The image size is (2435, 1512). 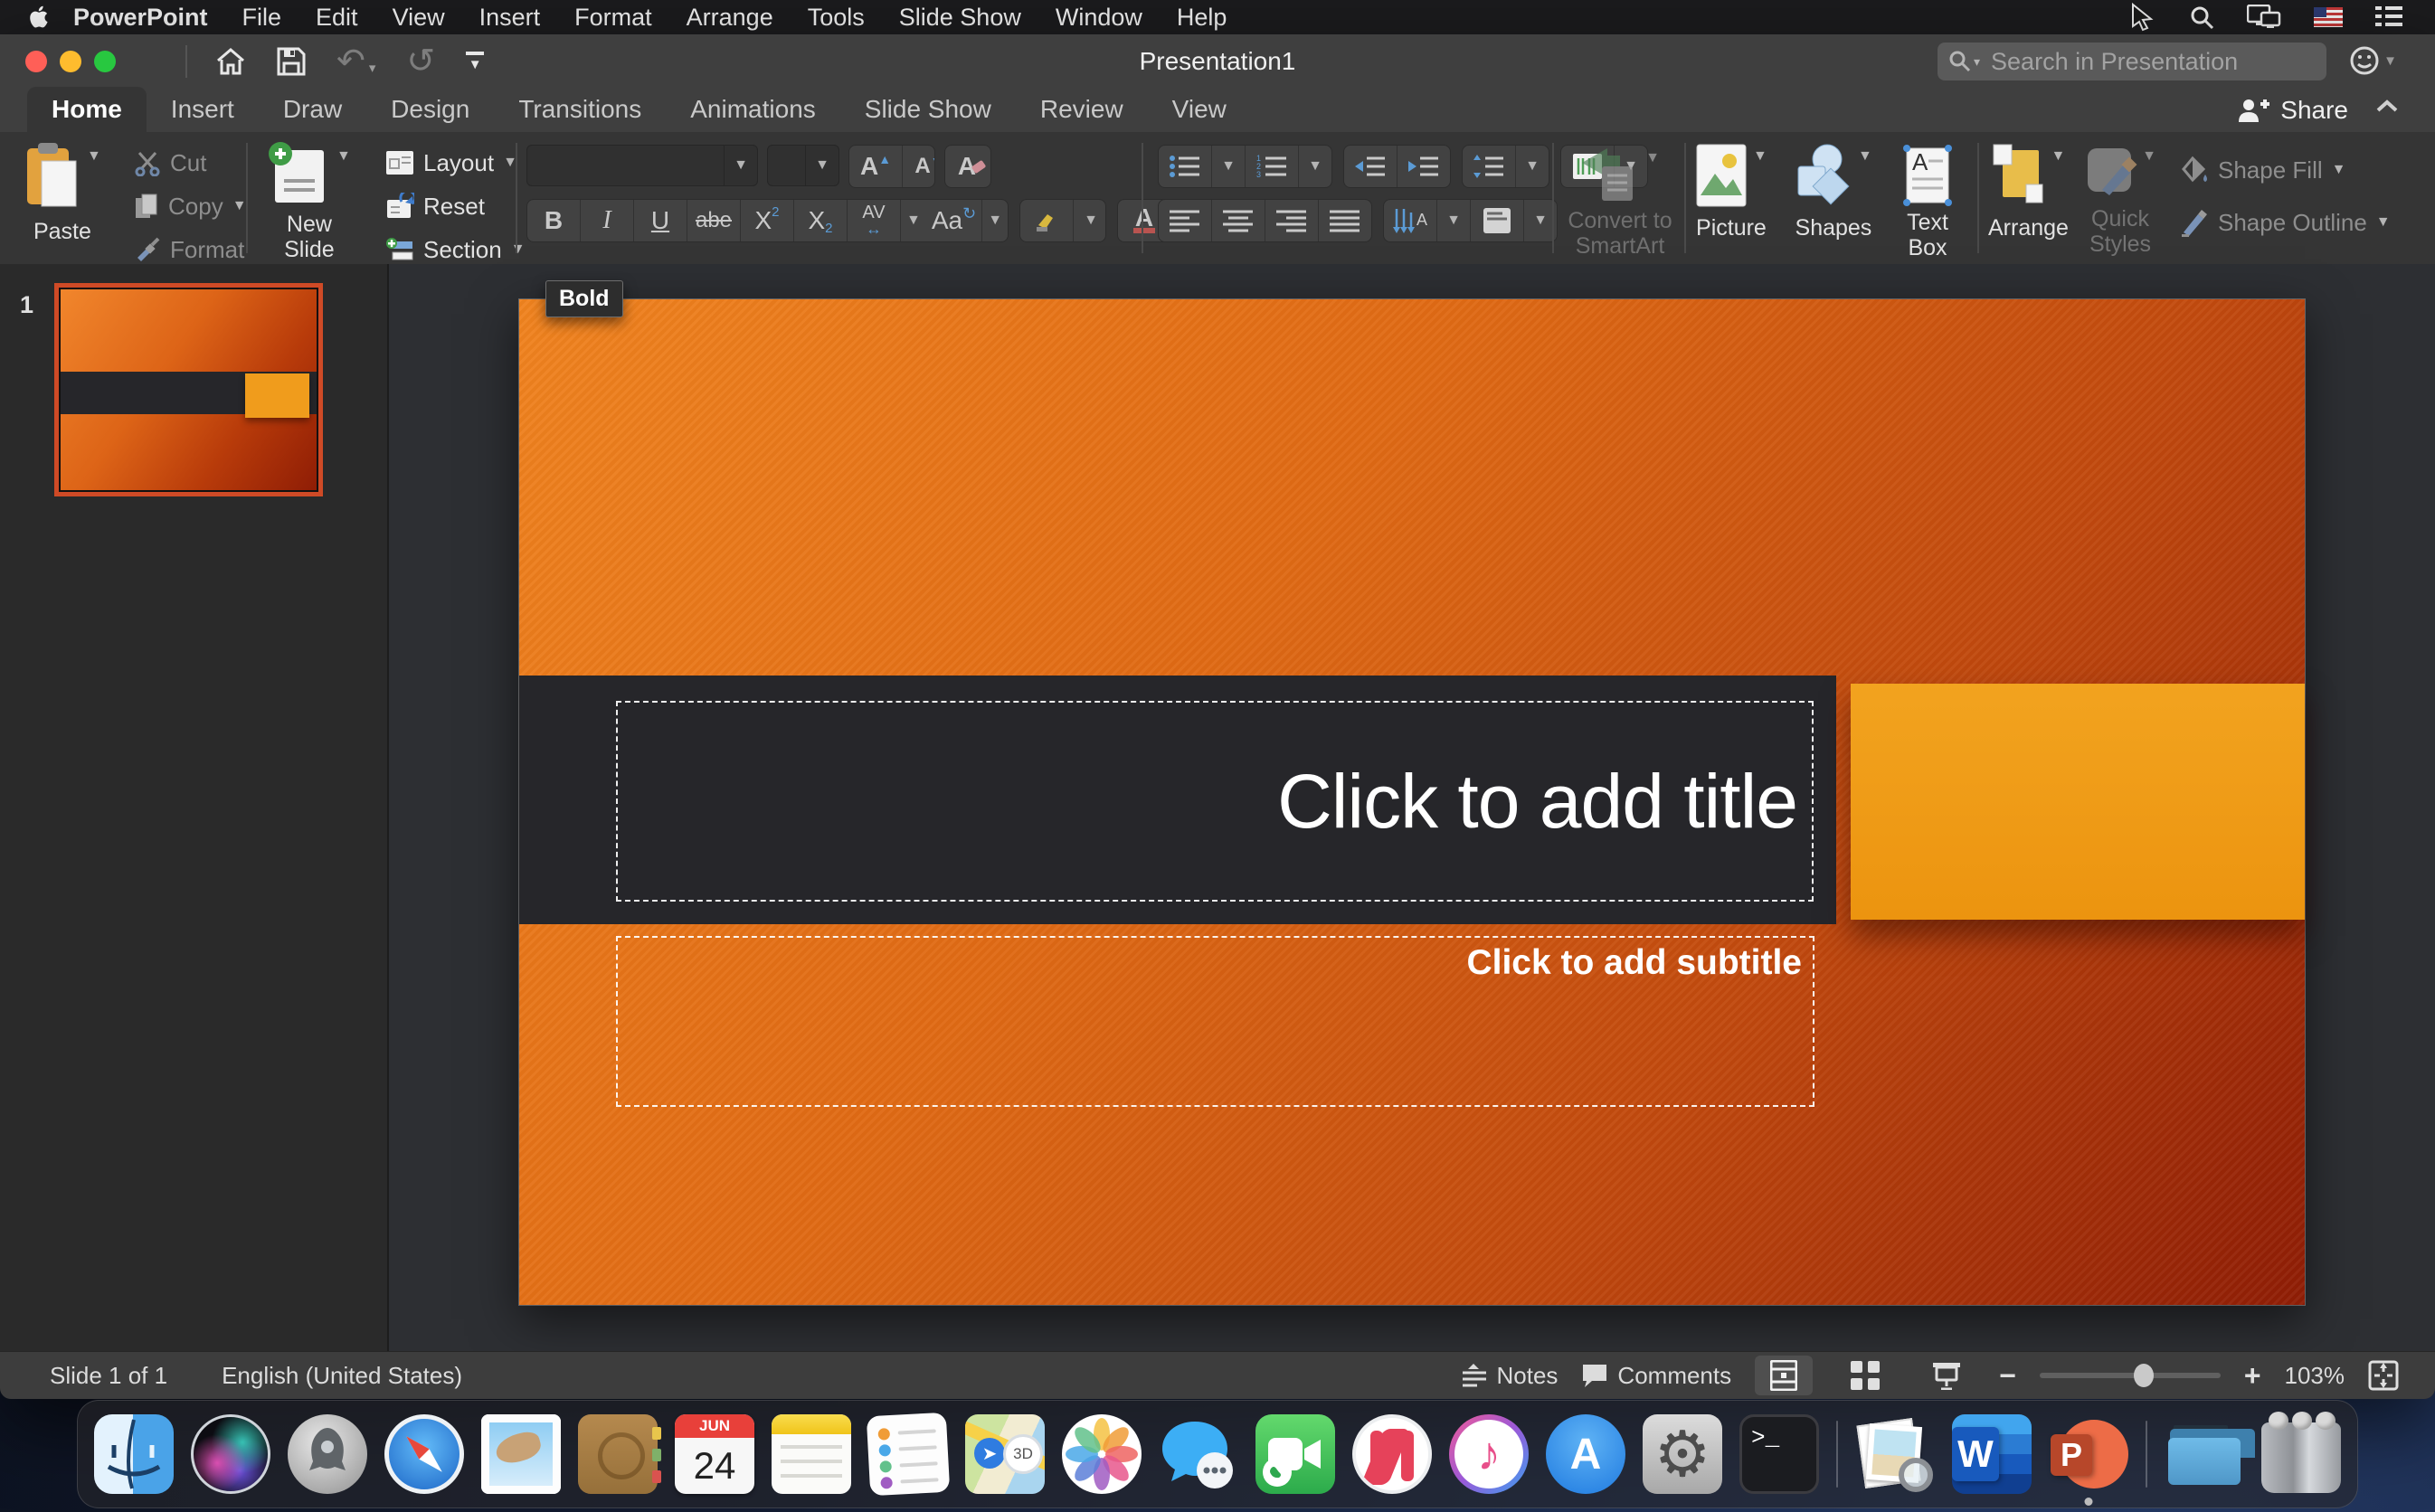 I want to click on normal-view-button, so click(x=1784, y=1375).